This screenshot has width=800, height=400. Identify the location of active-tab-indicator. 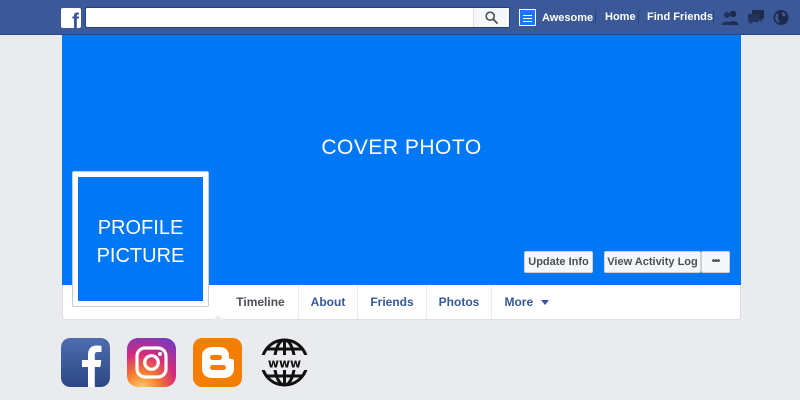
(218, 318).